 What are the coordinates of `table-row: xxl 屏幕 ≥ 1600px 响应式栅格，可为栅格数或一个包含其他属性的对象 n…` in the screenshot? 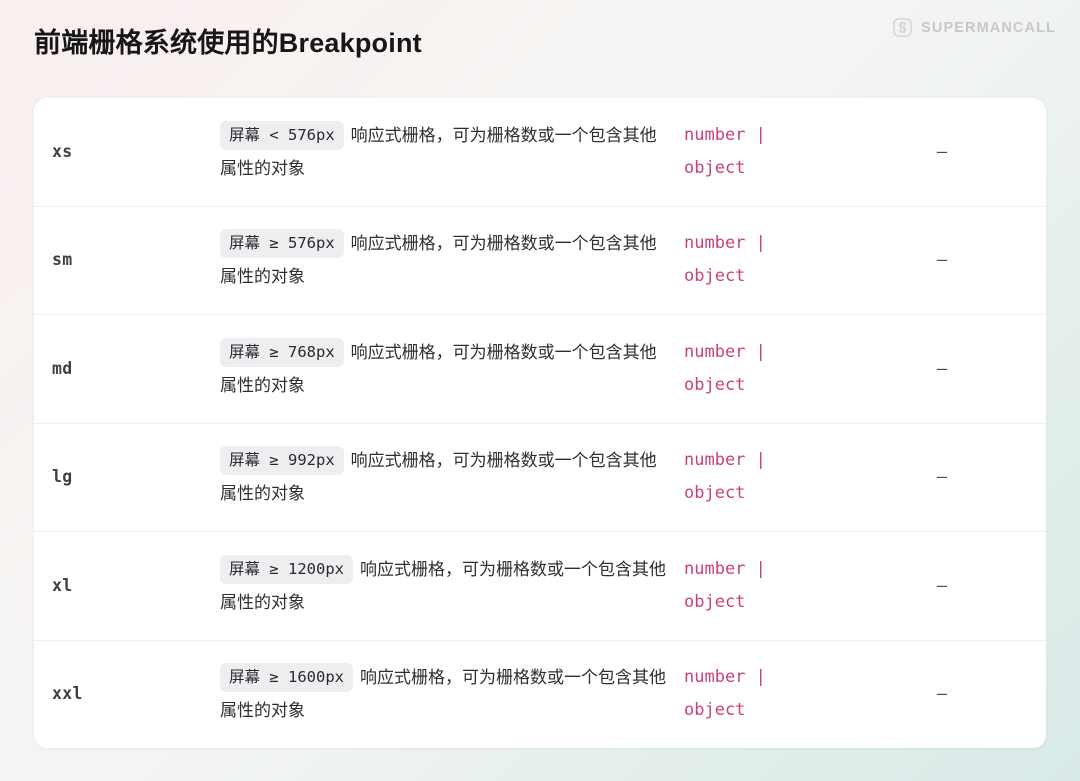 It's located at (540, 695).